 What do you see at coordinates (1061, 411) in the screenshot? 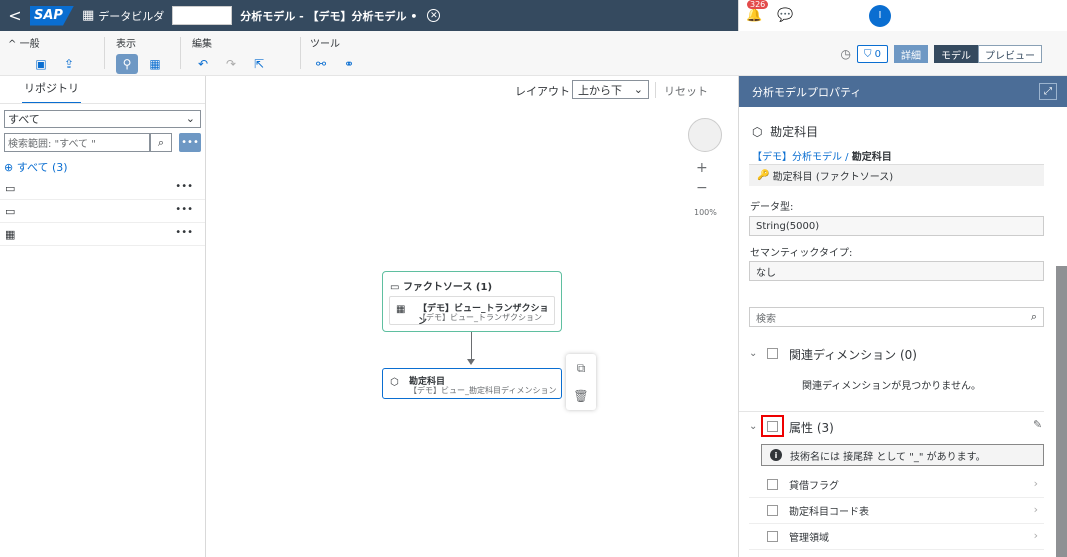
I see `scrollbar` at bounding box center [1061, 411].